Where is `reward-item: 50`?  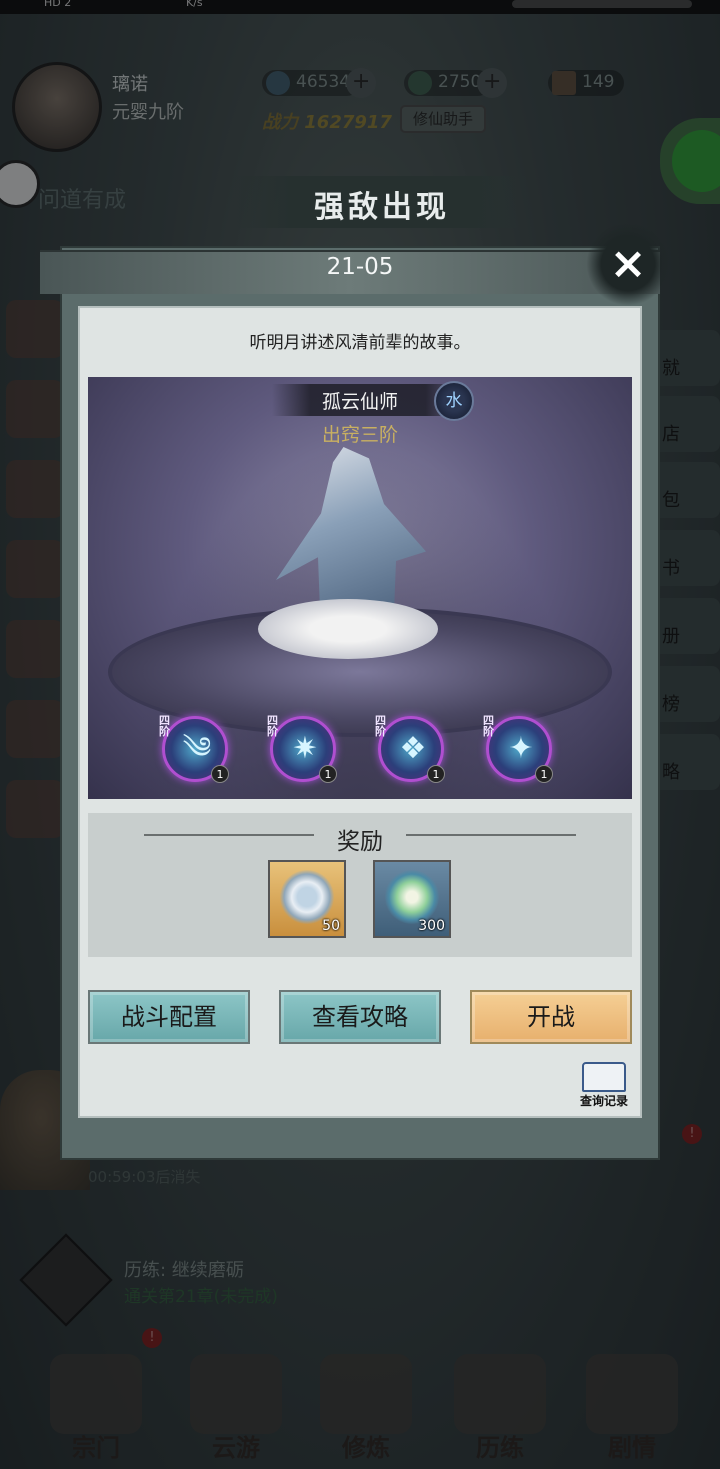 reward-item: 50 is located at coordinates (307, 899).